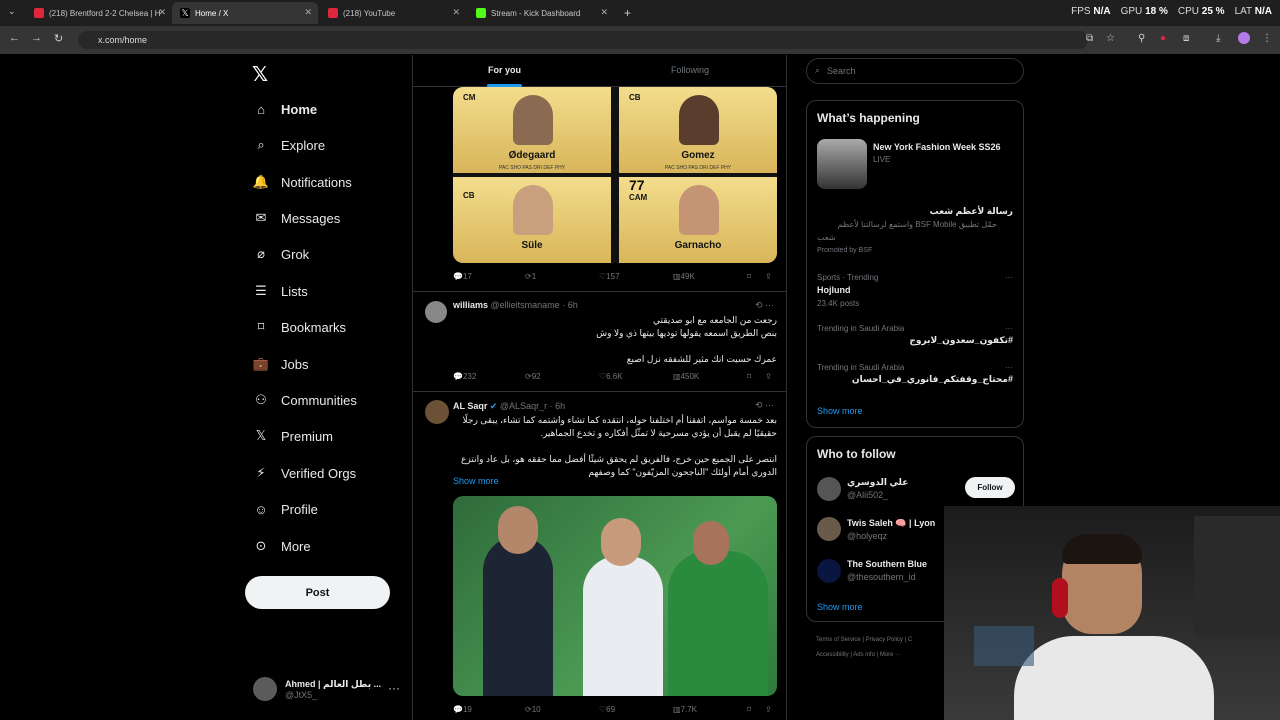  I want to click on tab-following: Following, so click(690, 70).